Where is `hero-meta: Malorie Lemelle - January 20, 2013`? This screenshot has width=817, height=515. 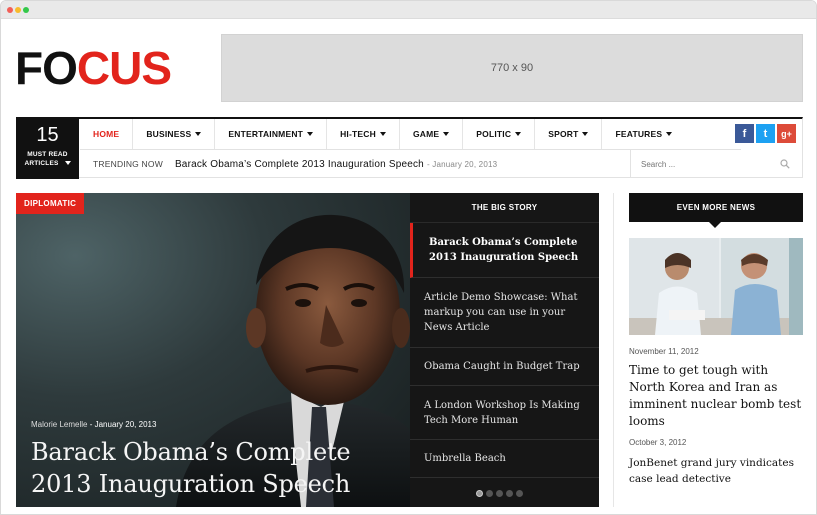 hero-meta: Malorie Lemelle - January 20, 2013 is located at coordinates (93, 424).